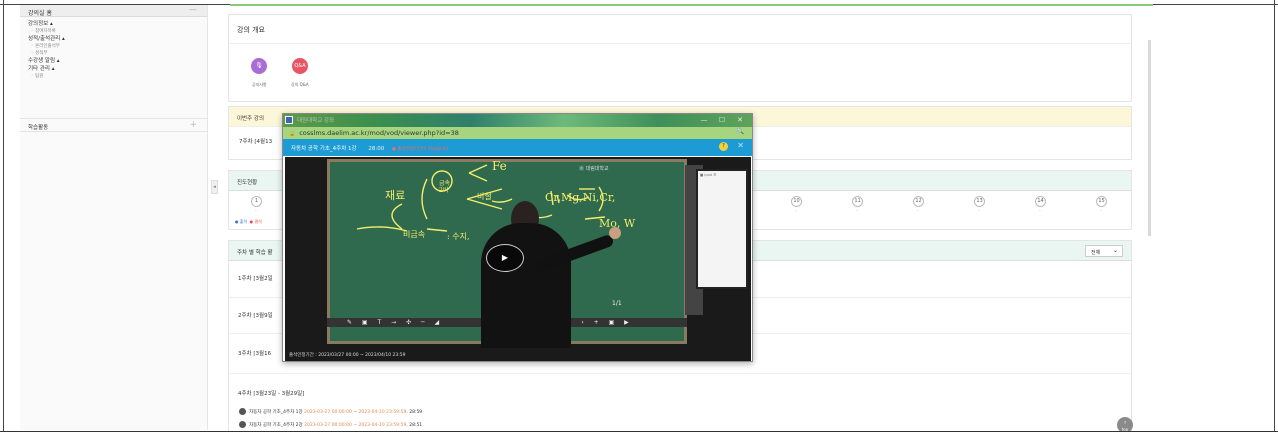  What do you see at coordinates (416, 425) in the screenshot?
I see `lecture-duration: 28:51` at bounding box center [416, 425].